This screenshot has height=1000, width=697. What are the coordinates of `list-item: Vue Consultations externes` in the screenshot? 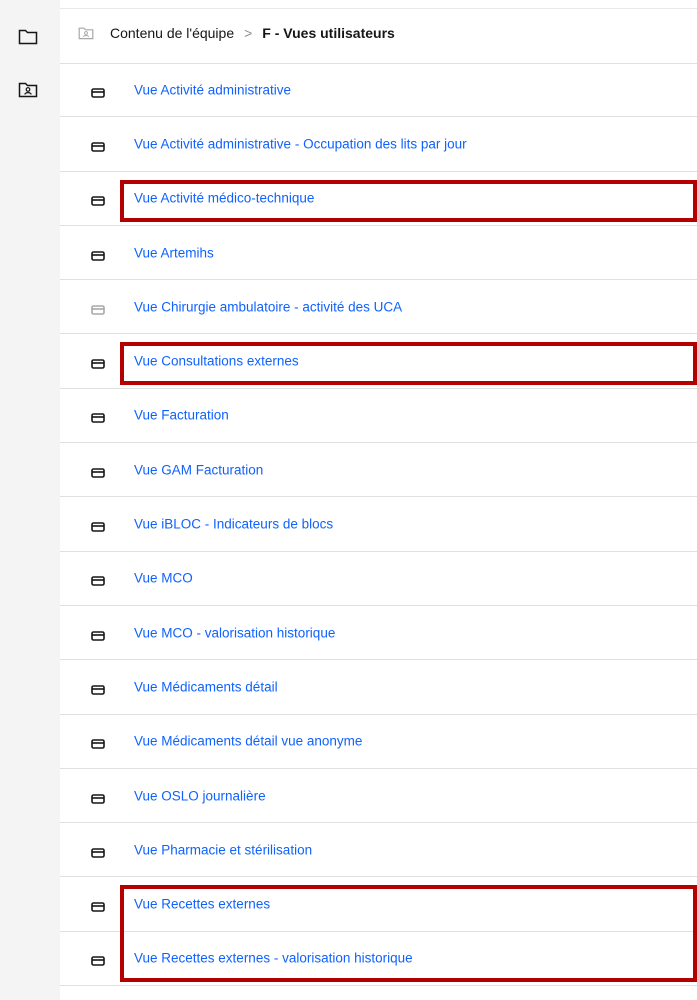 It's located at (378, 361).